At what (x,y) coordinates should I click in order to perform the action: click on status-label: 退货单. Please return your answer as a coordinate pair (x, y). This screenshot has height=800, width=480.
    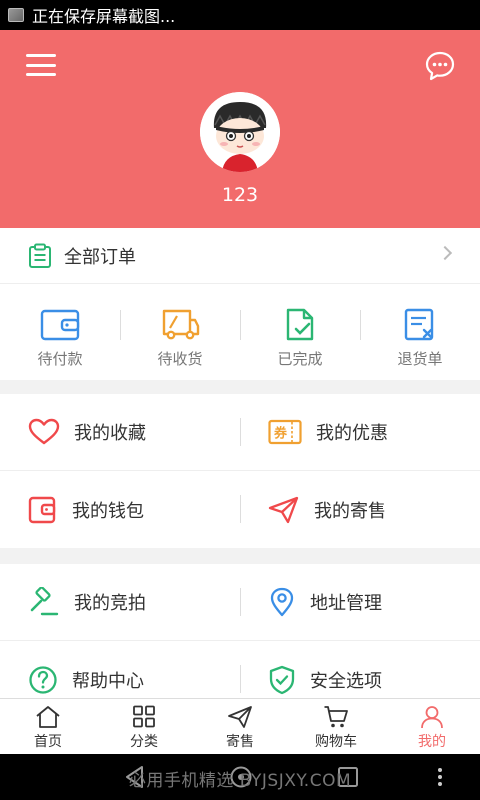
    Looking at the image, I should click on (420, 359).